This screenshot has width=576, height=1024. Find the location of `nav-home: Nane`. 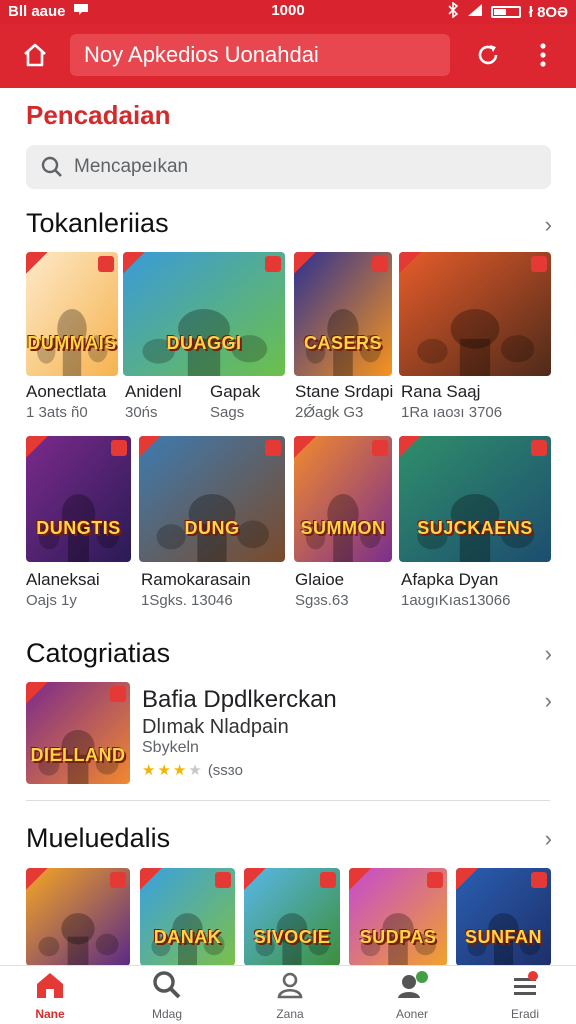

nav-home: Nane is located at coordinates (50, 995).